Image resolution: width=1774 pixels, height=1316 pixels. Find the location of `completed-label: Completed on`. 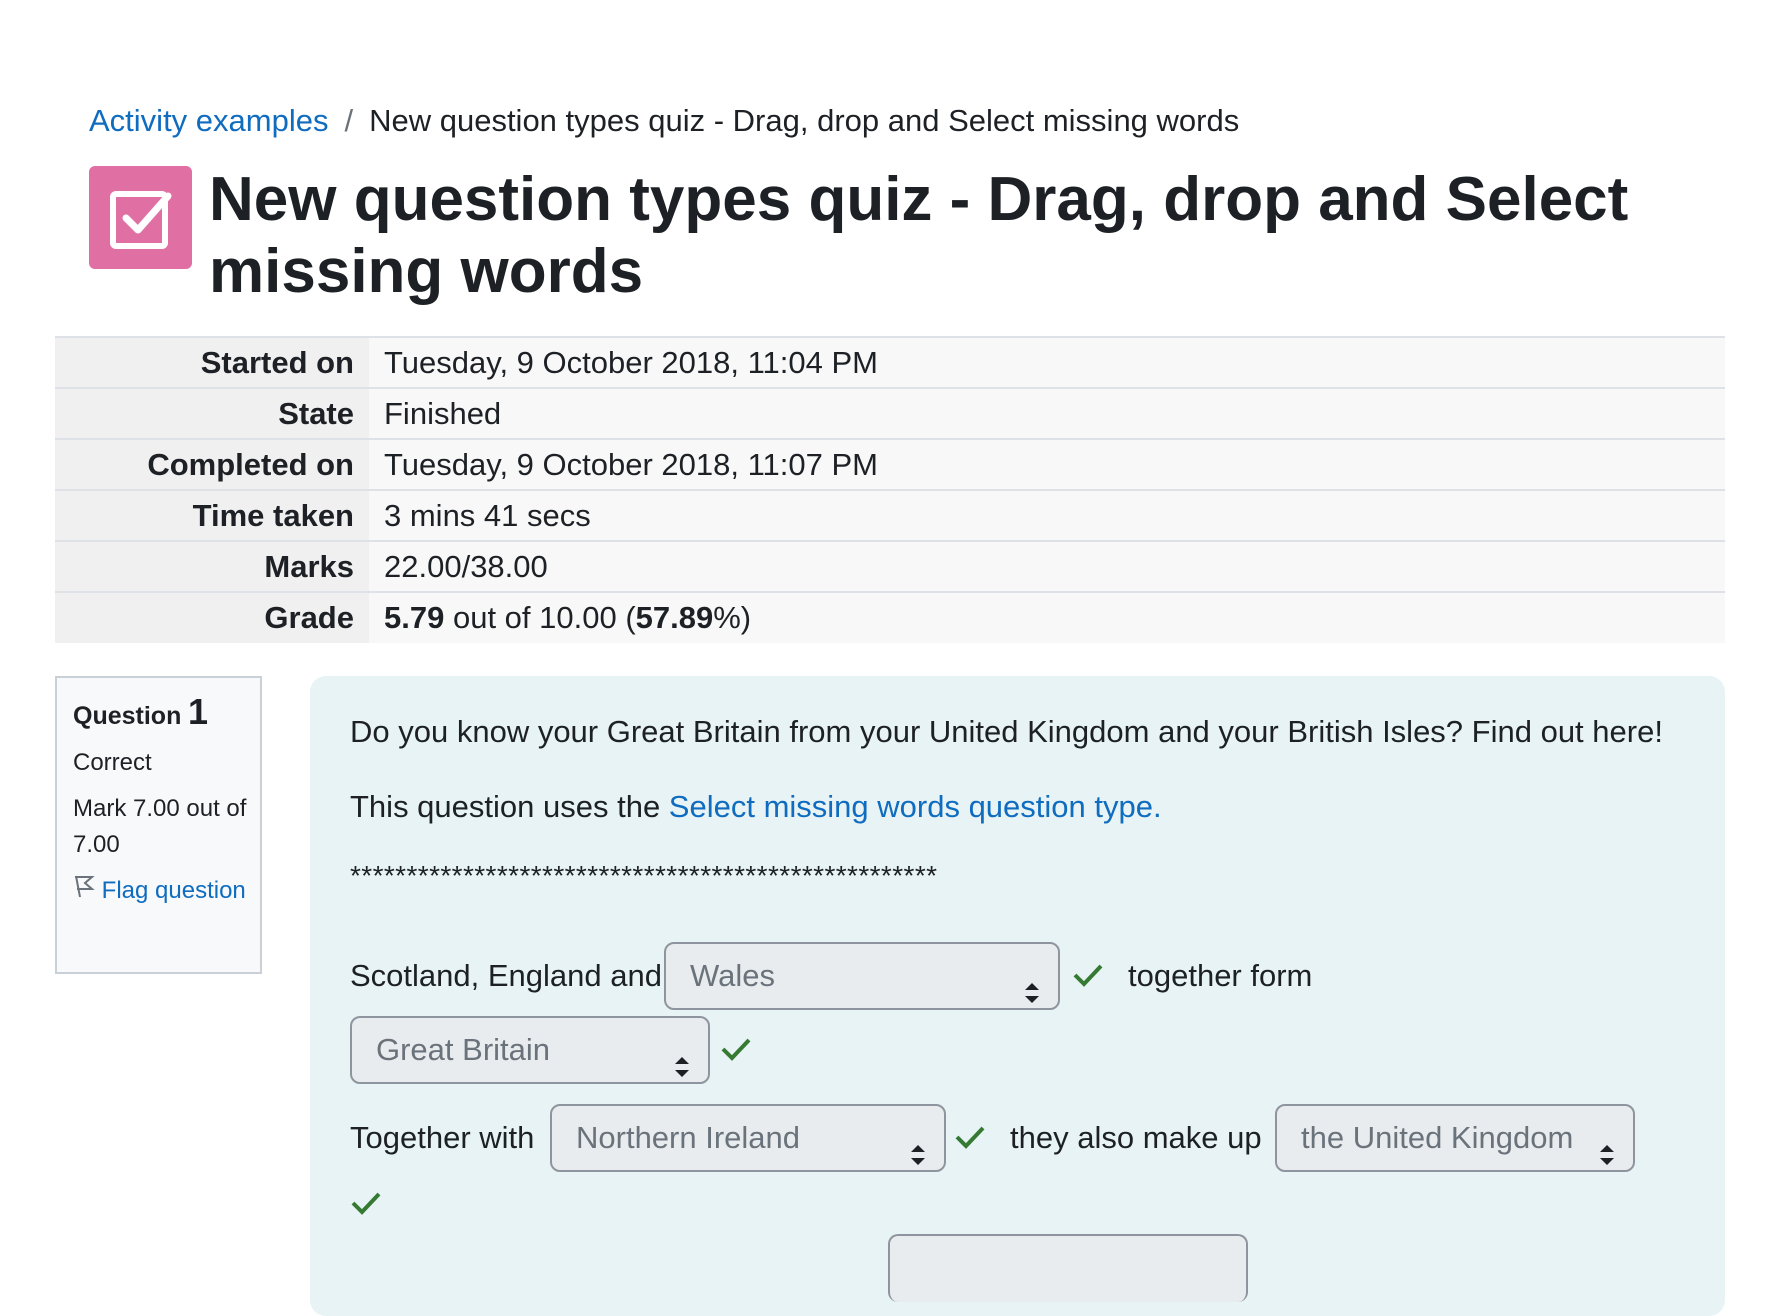

completed-label: Completed on is located at coordinates (212, 464).